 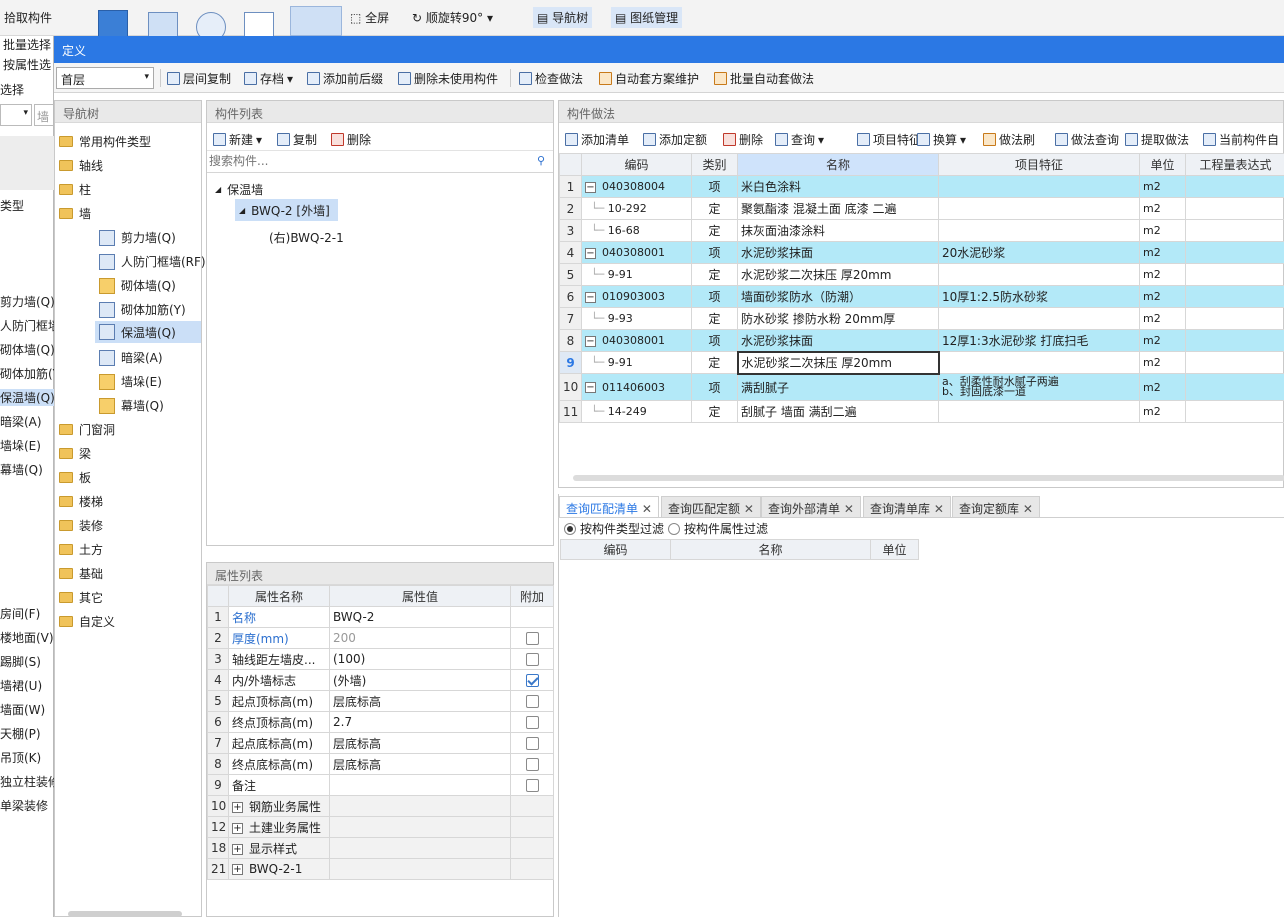 What do you see at coordinates (380, 617) in the screenshot?
I see `property-row: 1 名称 BWQ-2` at bounding box center [380, 617].